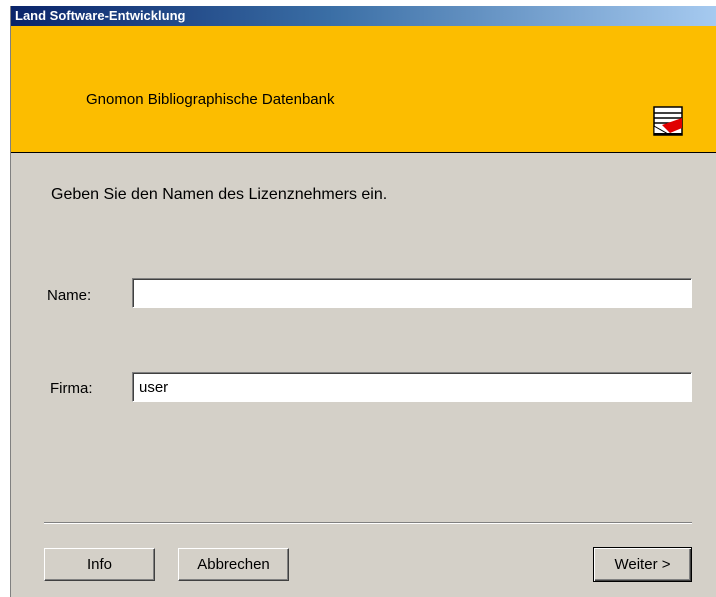 The height and width of the screenshot is (597, 716). Describe the element at coordinates (363, 16) in the screenshot. I see `window-title: Land Software-Entwicklung` at that location.